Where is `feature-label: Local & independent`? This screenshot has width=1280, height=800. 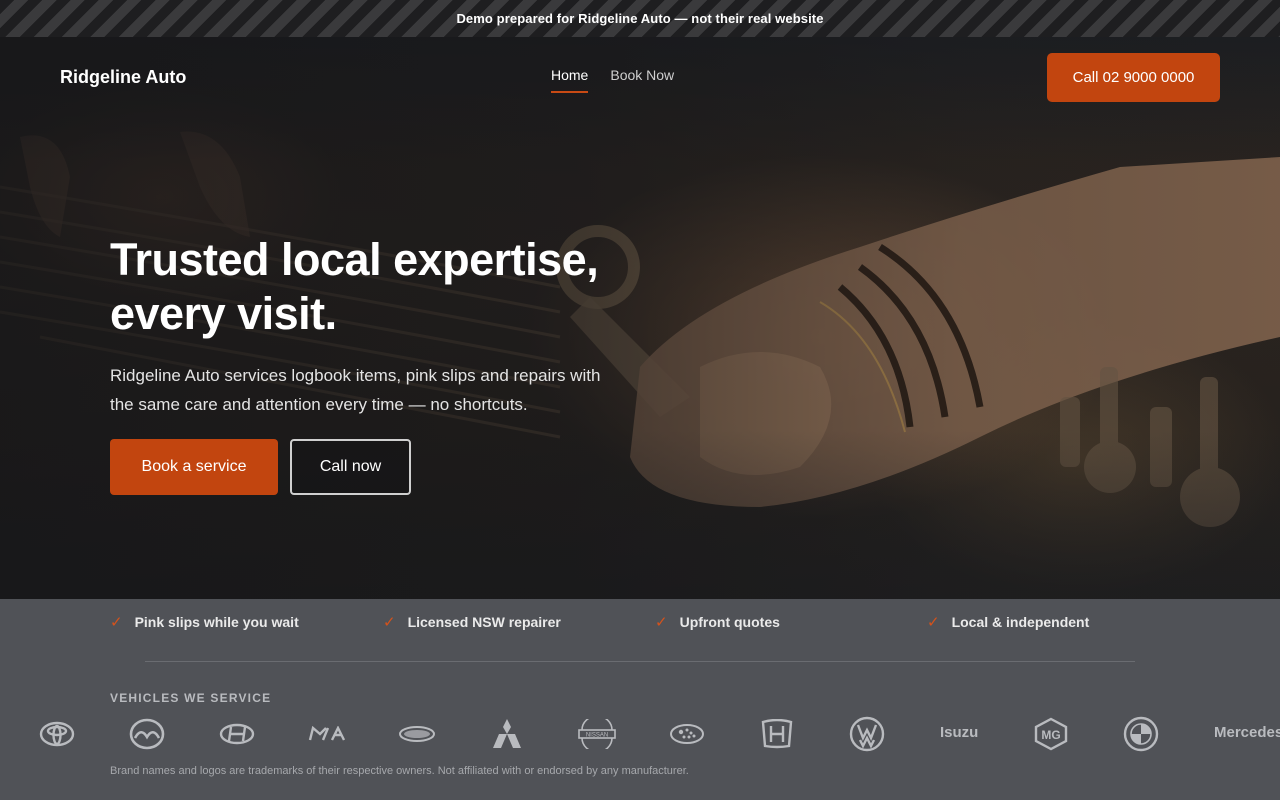
feature-label: Local & independent is located at coordinates (1020, 622).